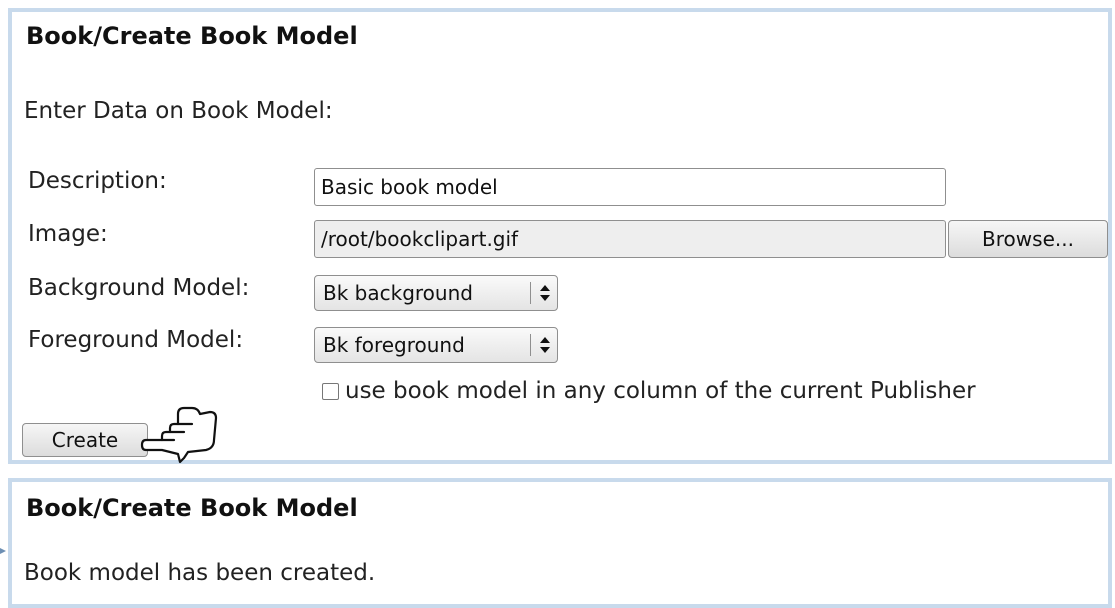  Describe the element at coordinates (200, 573) in the screenshot. I see `result-message: Book model has been created.` at that location.